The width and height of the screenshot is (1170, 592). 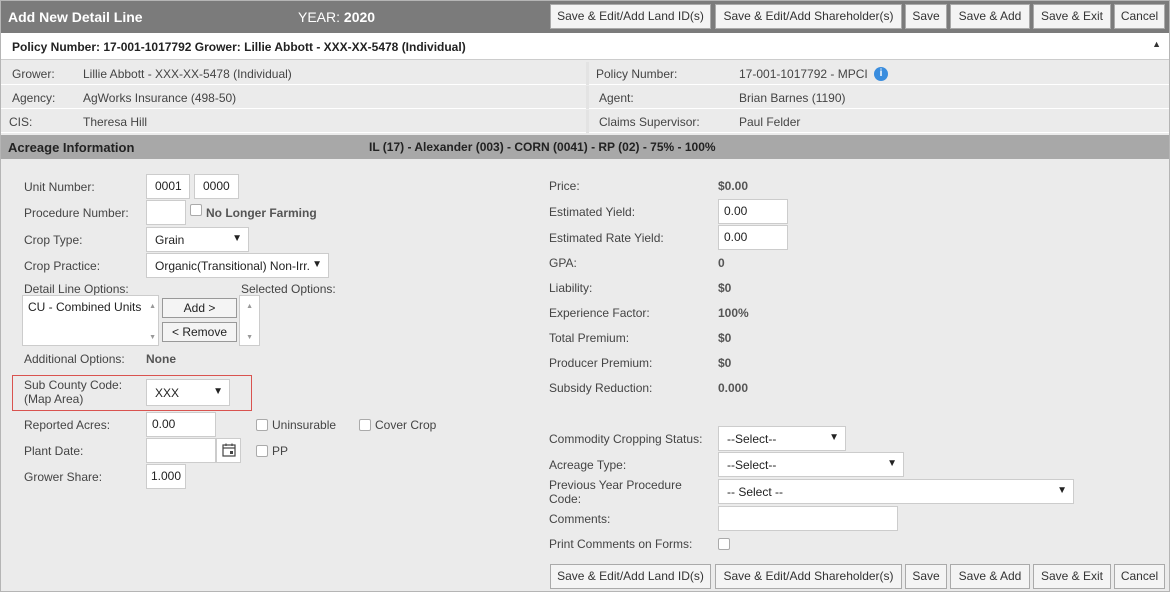 What do you see at coordinates (1139, 576) in the screenshot?
I see `cancel-button-bottom: Cancel` at bounding box center [1139, 576].